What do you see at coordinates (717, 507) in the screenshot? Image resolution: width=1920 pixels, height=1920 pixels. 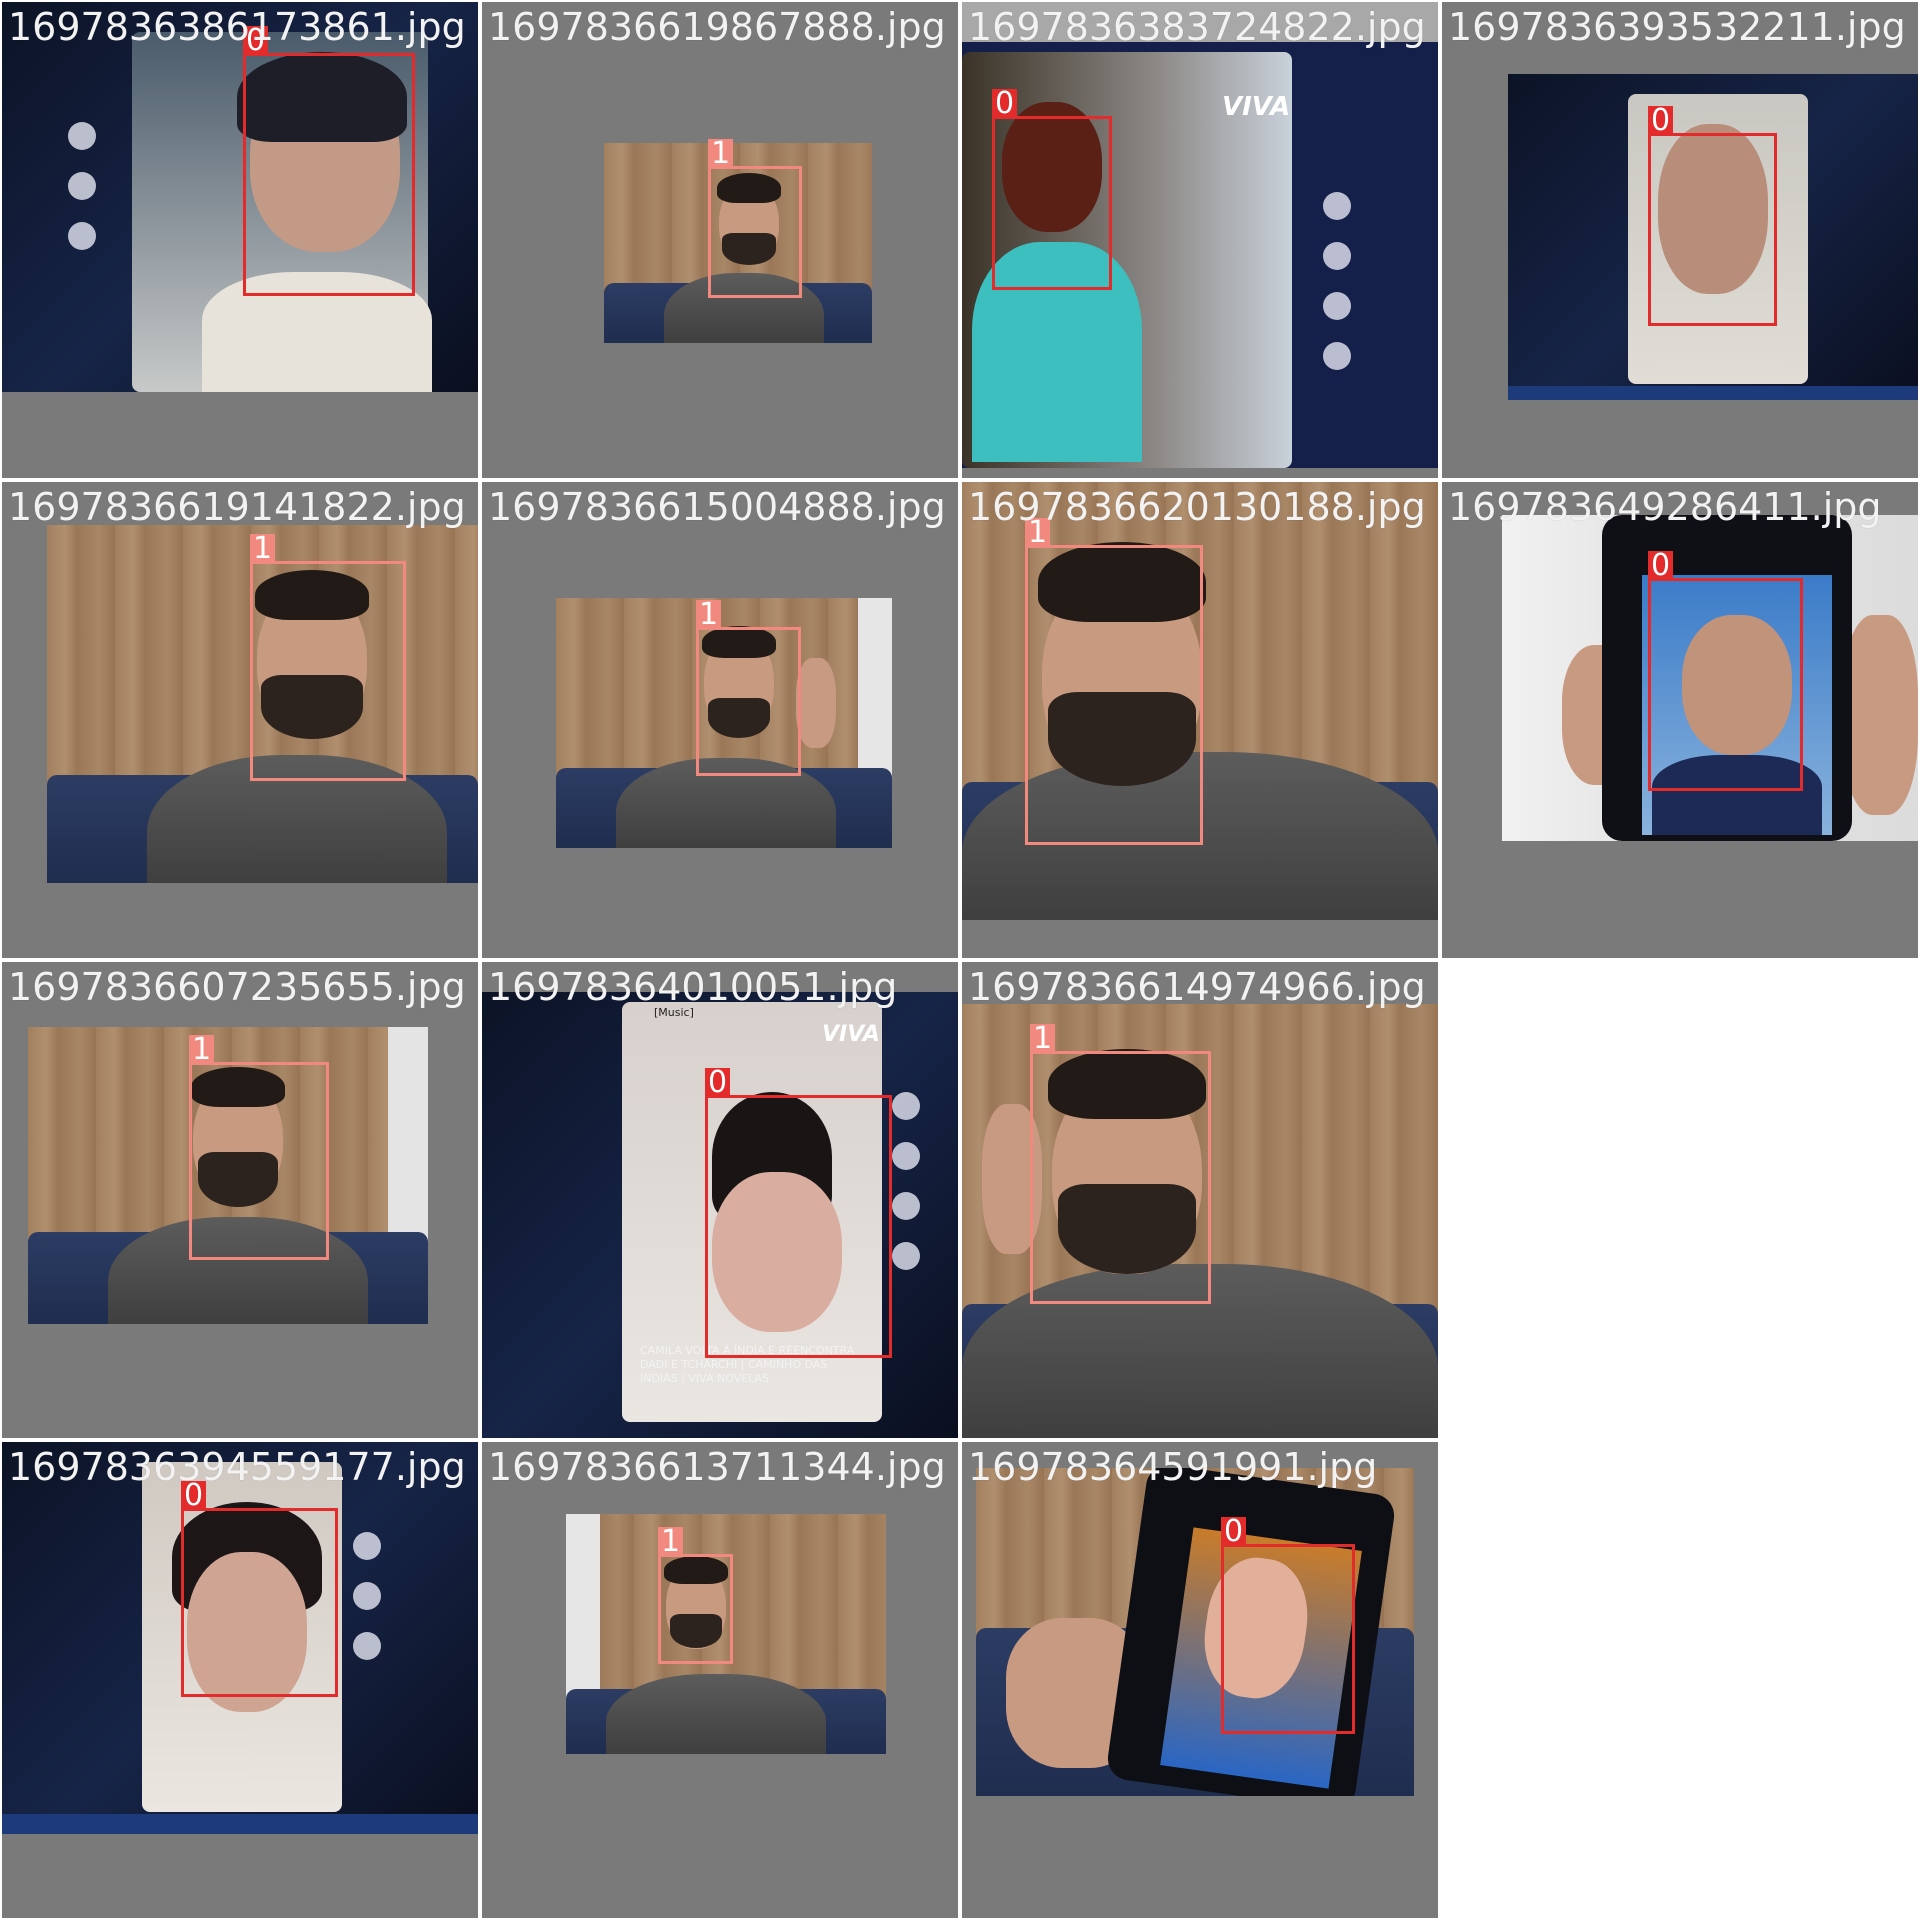 I see `tile-filename: 1697836615004888.jpg` at bounding box center [717, 507].